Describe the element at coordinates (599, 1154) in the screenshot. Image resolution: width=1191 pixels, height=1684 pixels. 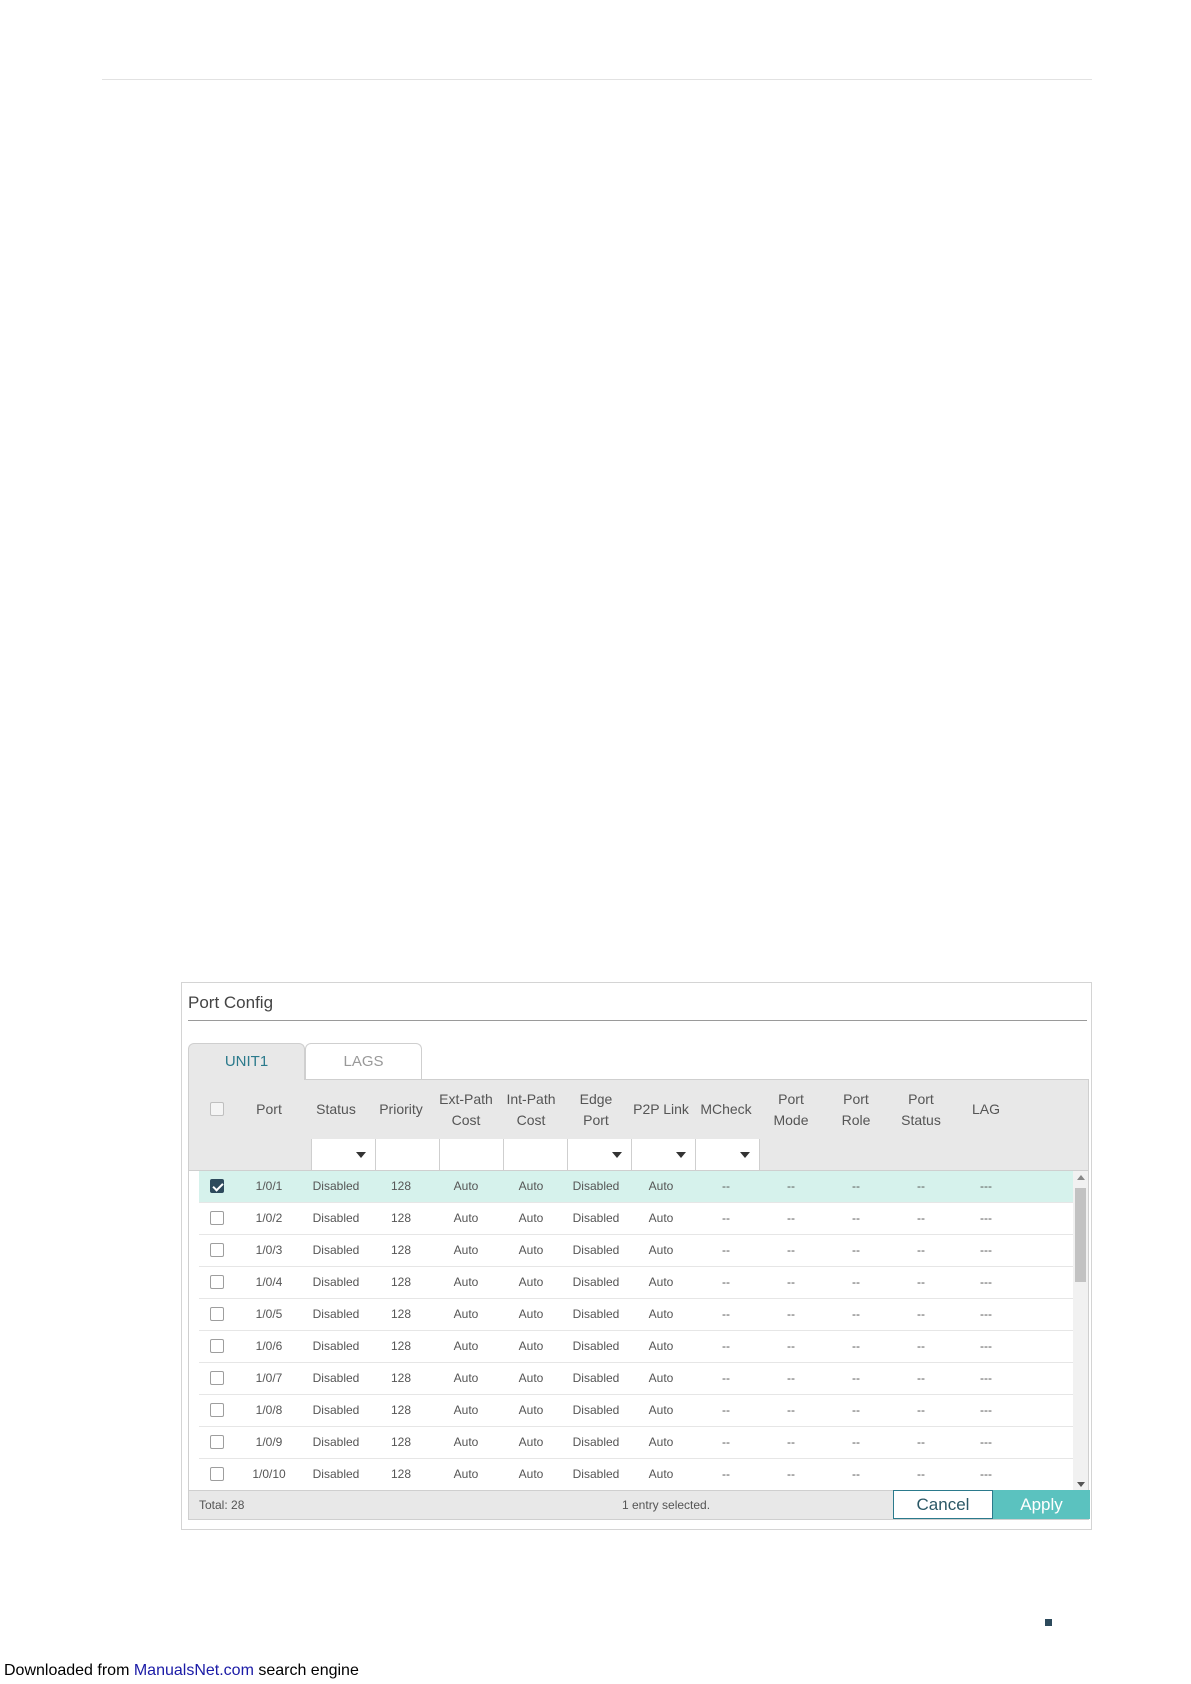
I see `edge-port-filter-select` at that location.